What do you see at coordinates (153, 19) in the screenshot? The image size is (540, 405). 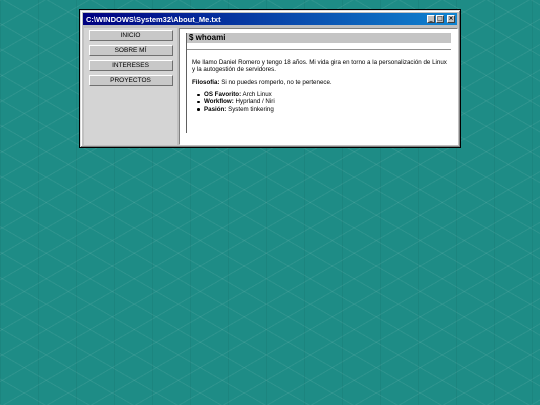 I see `window-title: C:\WINDOWS\System32\About_Me.txt` at bounding box center [153, 19].